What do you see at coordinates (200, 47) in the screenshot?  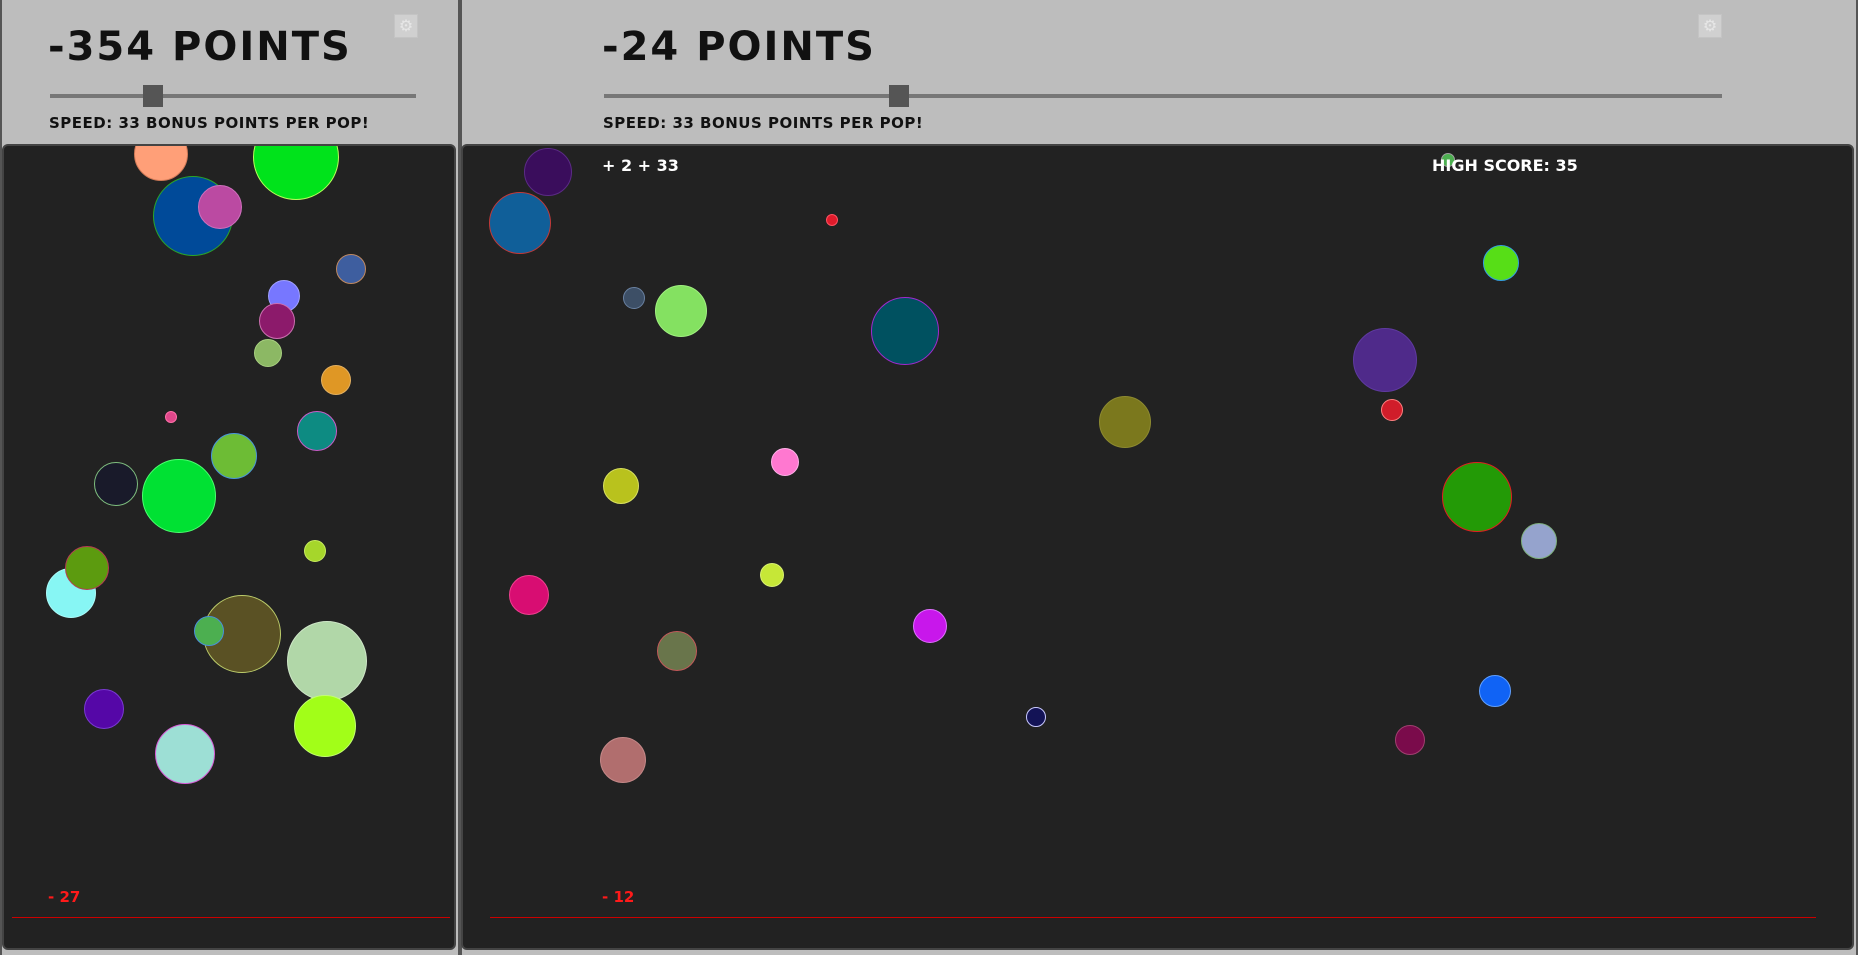 I see `score-display: -354 POINTS` at bounding box center [200, 47].